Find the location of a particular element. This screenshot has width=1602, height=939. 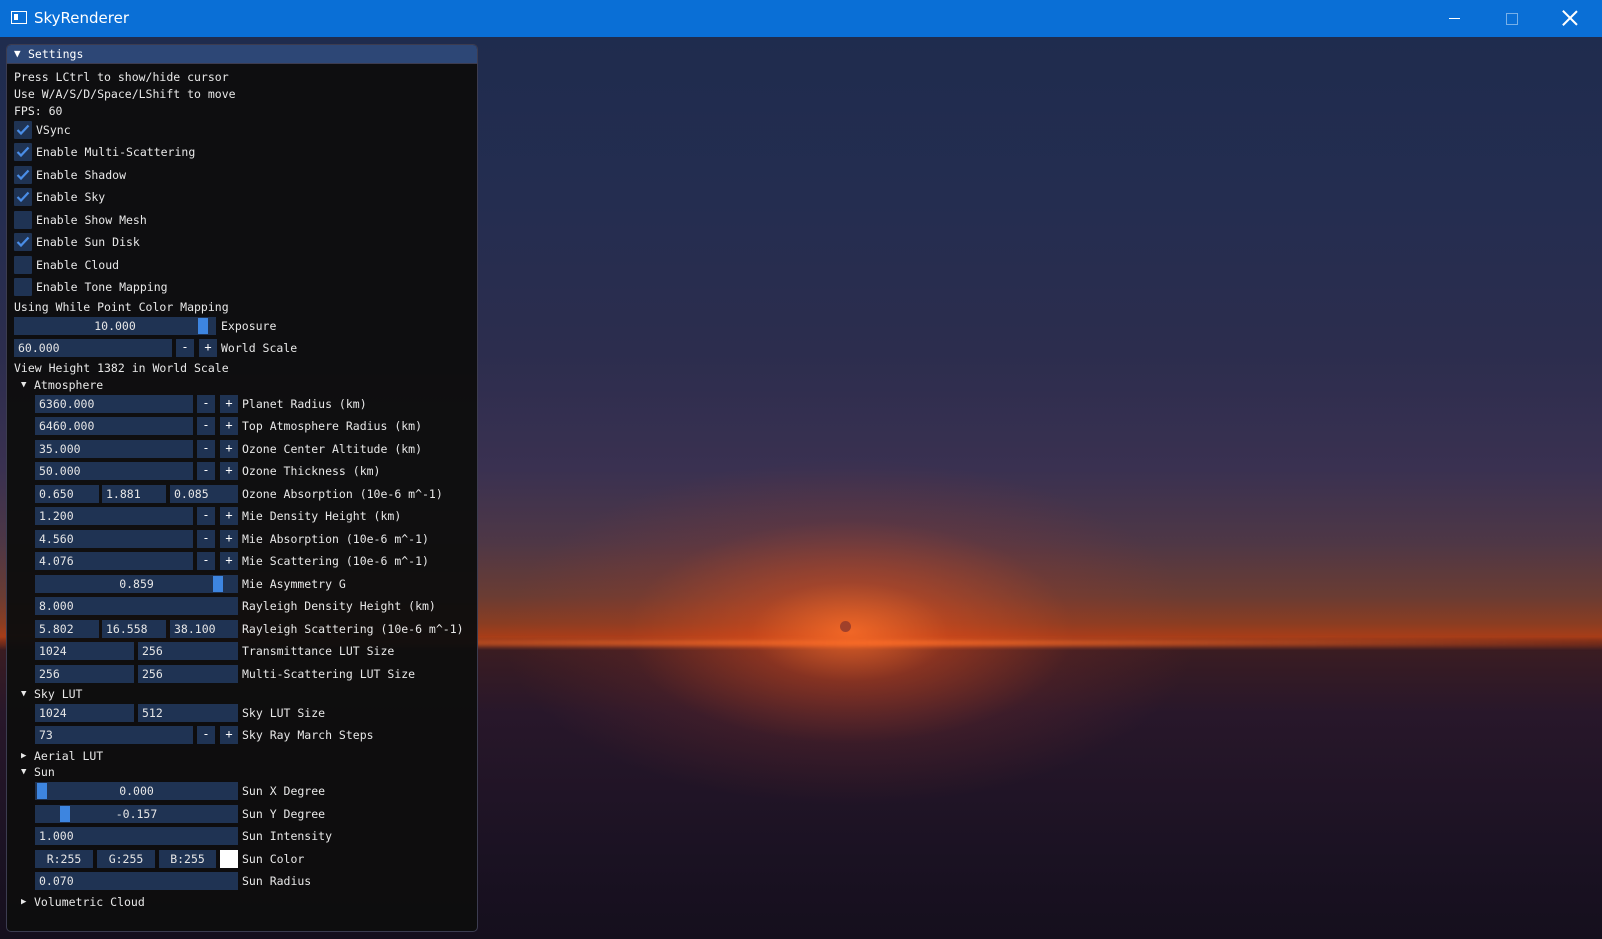

sky-lut-width-input: 1024 is located at coordinates (84, 713).